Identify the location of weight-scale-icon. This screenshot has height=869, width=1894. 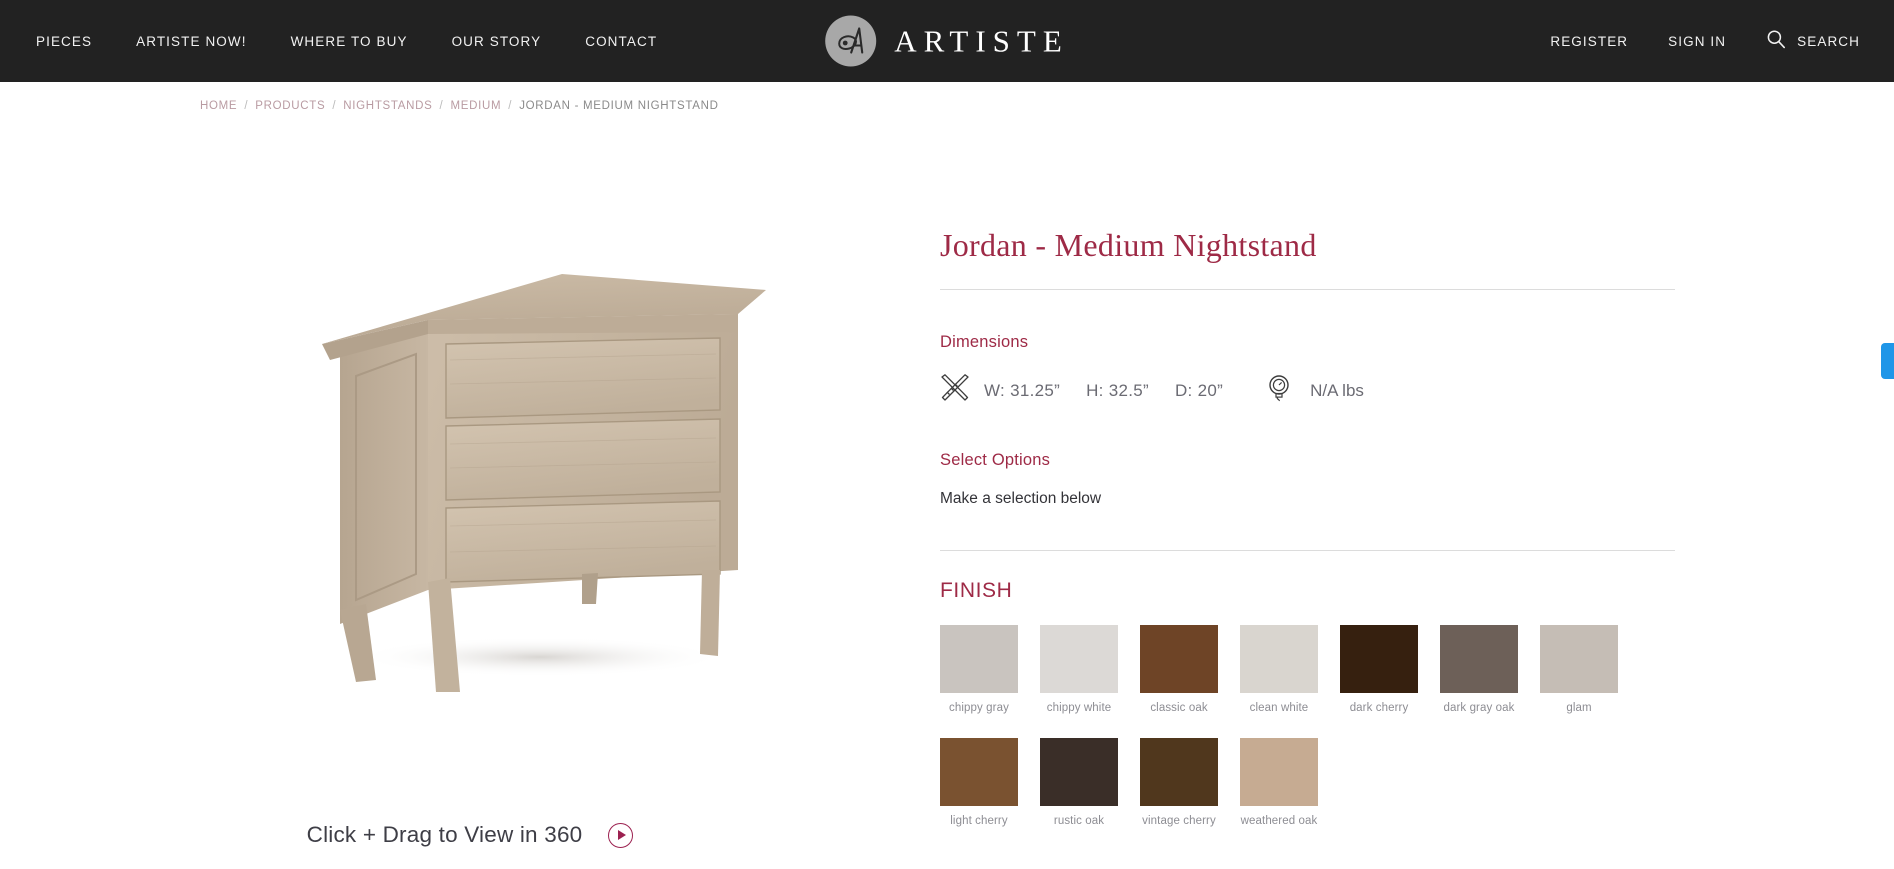
(1279, 390).